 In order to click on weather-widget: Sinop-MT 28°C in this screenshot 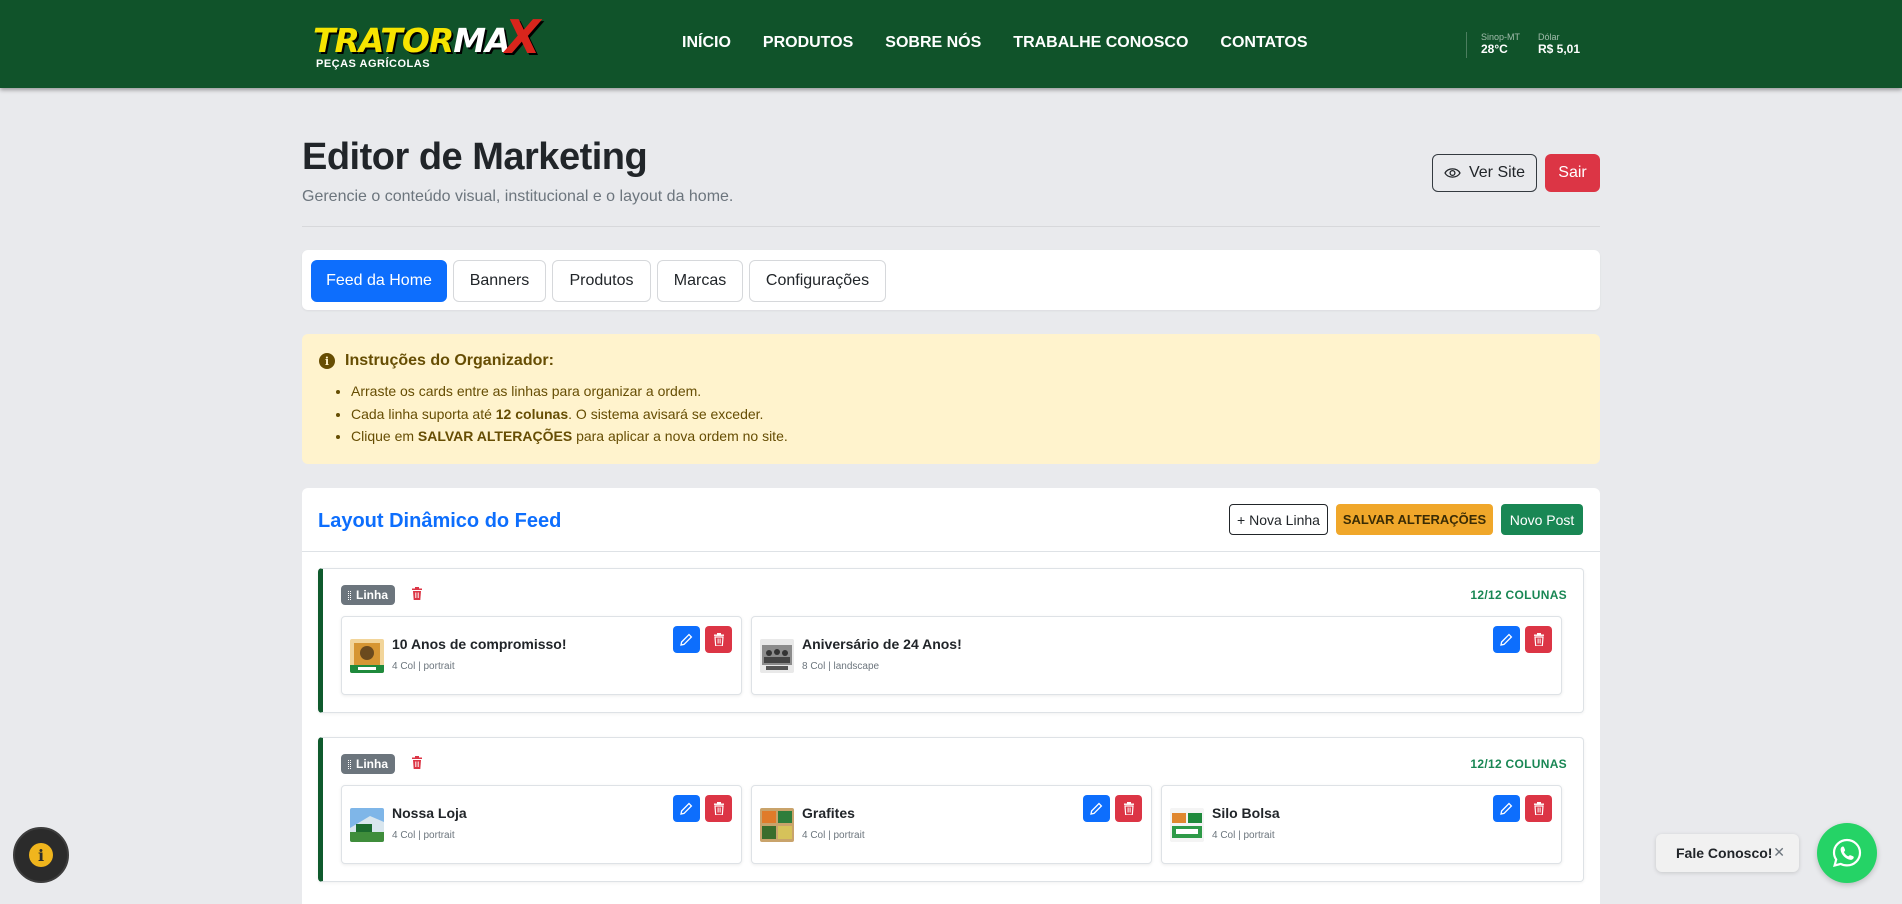, I will do `click(1500, 44)`.